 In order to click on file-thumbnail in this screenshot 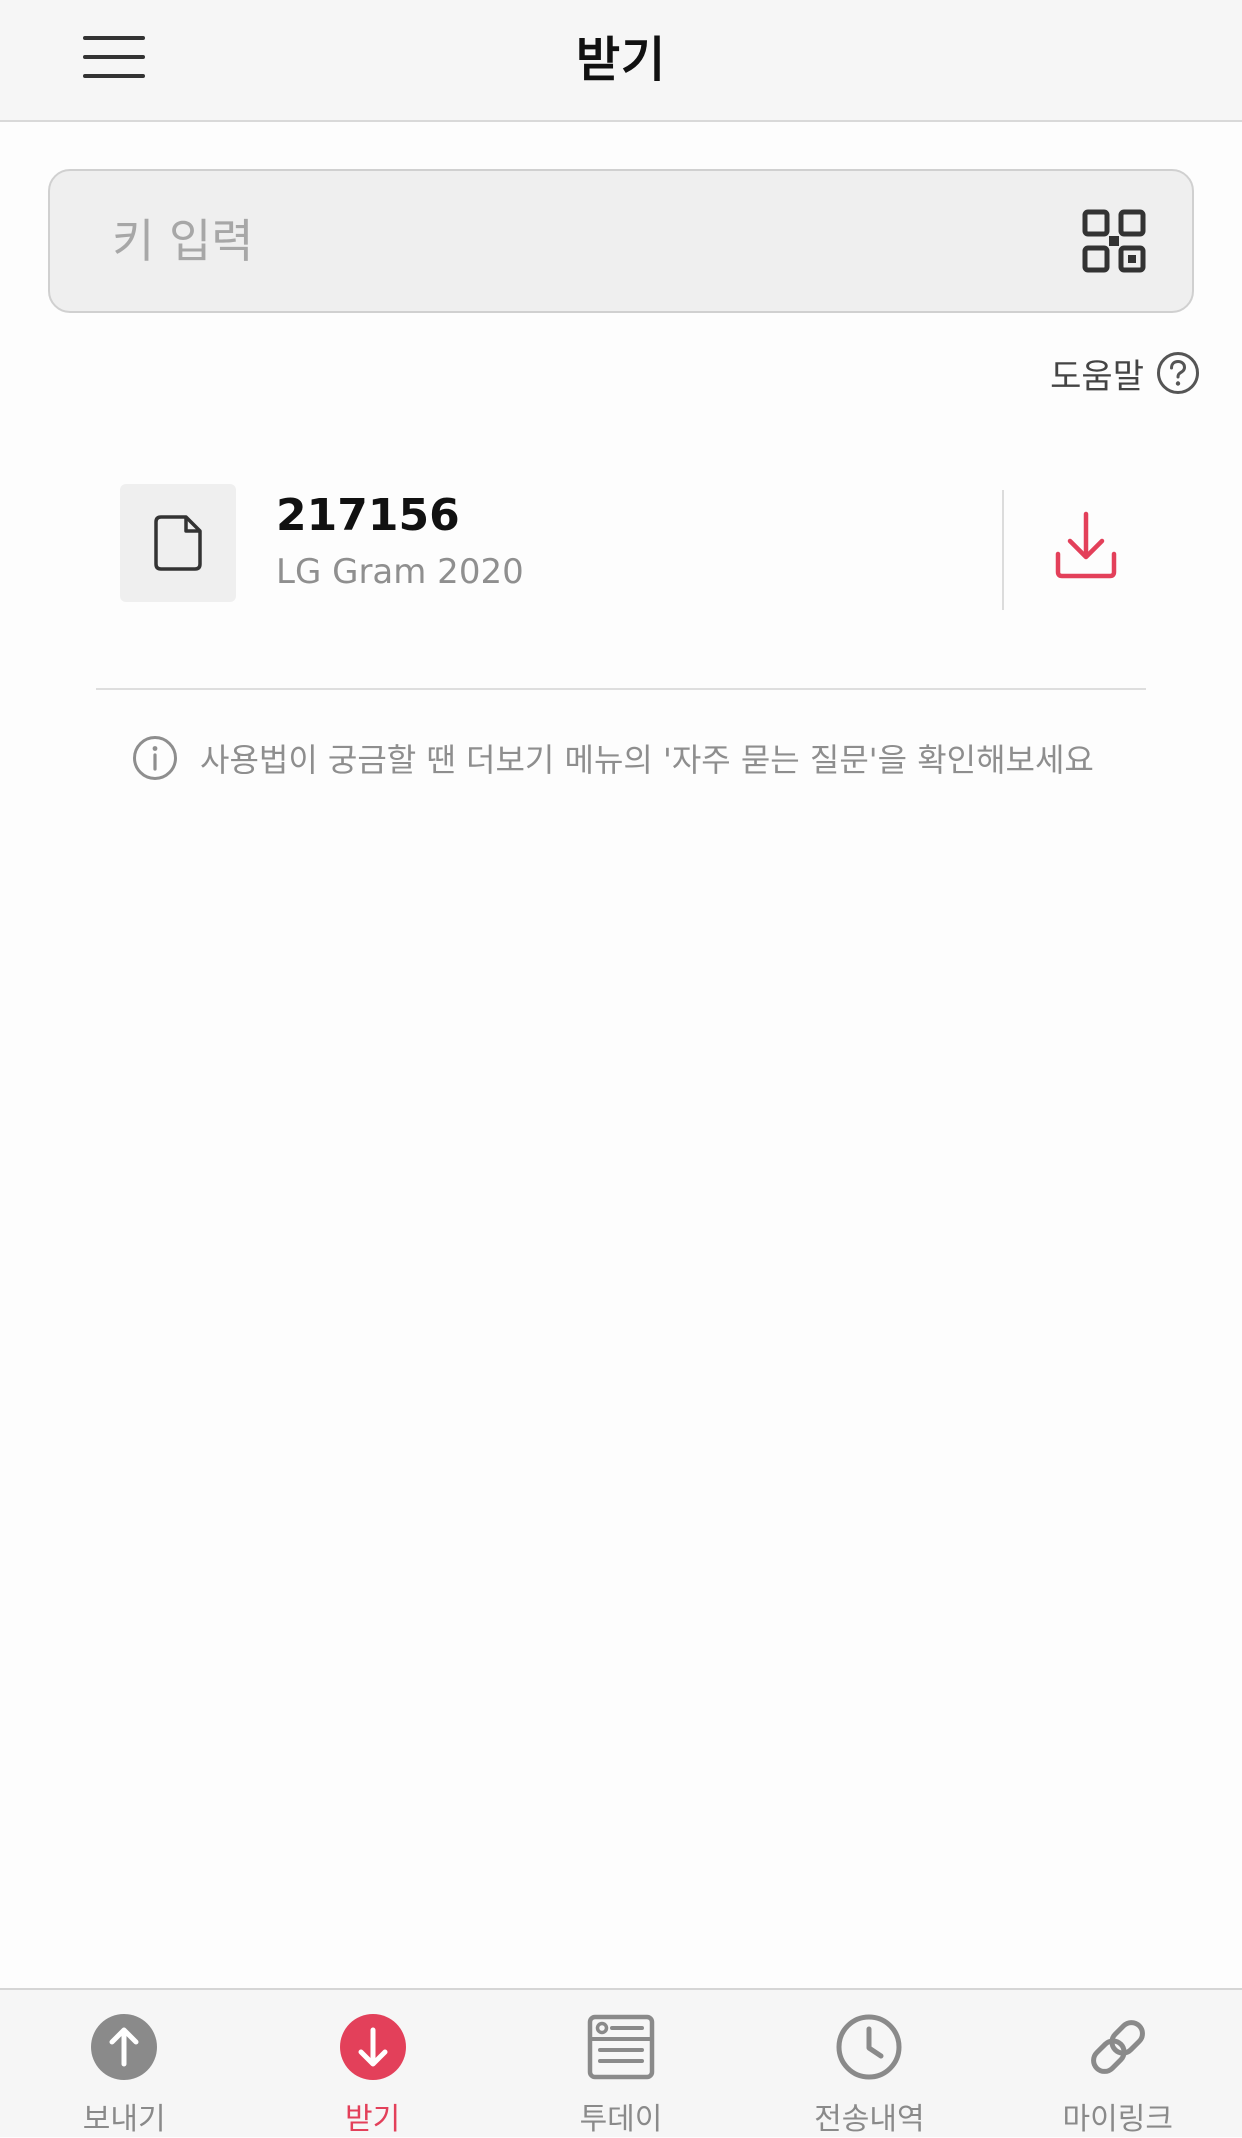, I will do `click(178, 543)`.